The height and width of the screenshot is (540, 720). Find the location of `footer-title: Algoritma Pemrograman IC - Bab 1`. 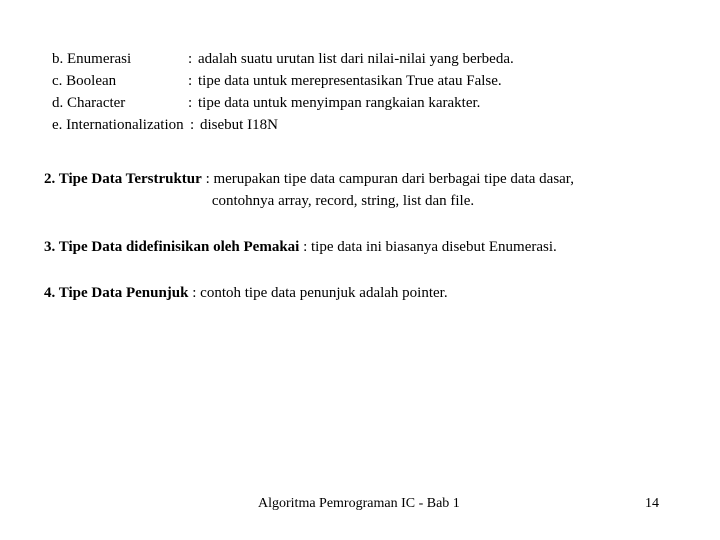

footer-title: Algoritma Pemrograman IC - Bab 1 is located at coordinates (359, 503).